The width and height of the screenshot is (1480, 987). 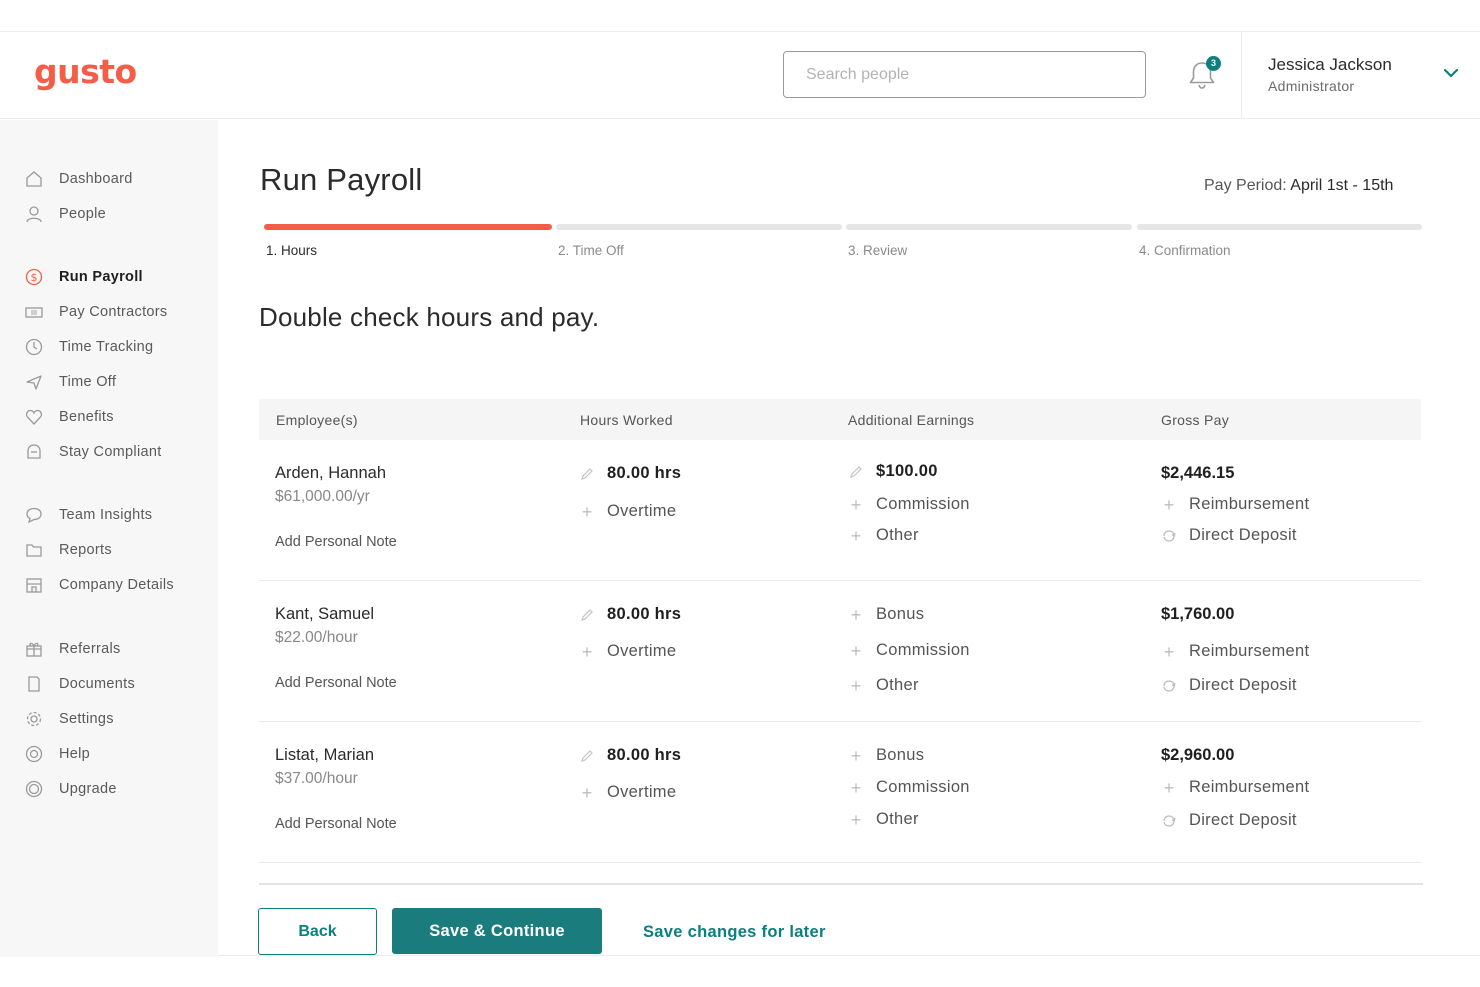 What do you see at coordinates (1198, 614) in the screenshot?
I see `gross-pay: $1,760.00` at bounding box center [1198, 614].